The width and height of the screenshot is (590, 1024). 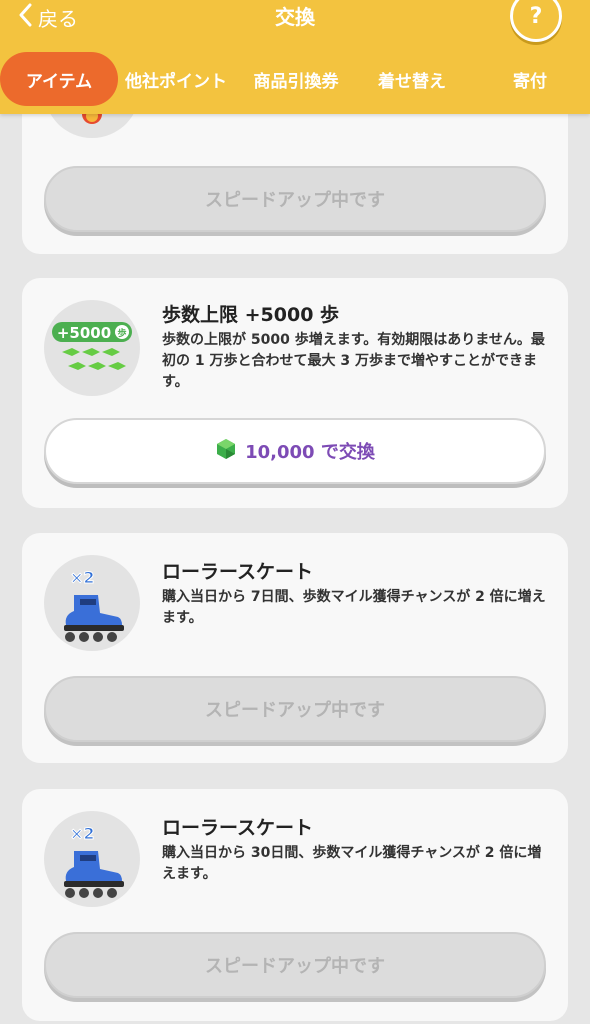 I want to click on tab-skins: 着せ替え, so click(x=412, y=79).